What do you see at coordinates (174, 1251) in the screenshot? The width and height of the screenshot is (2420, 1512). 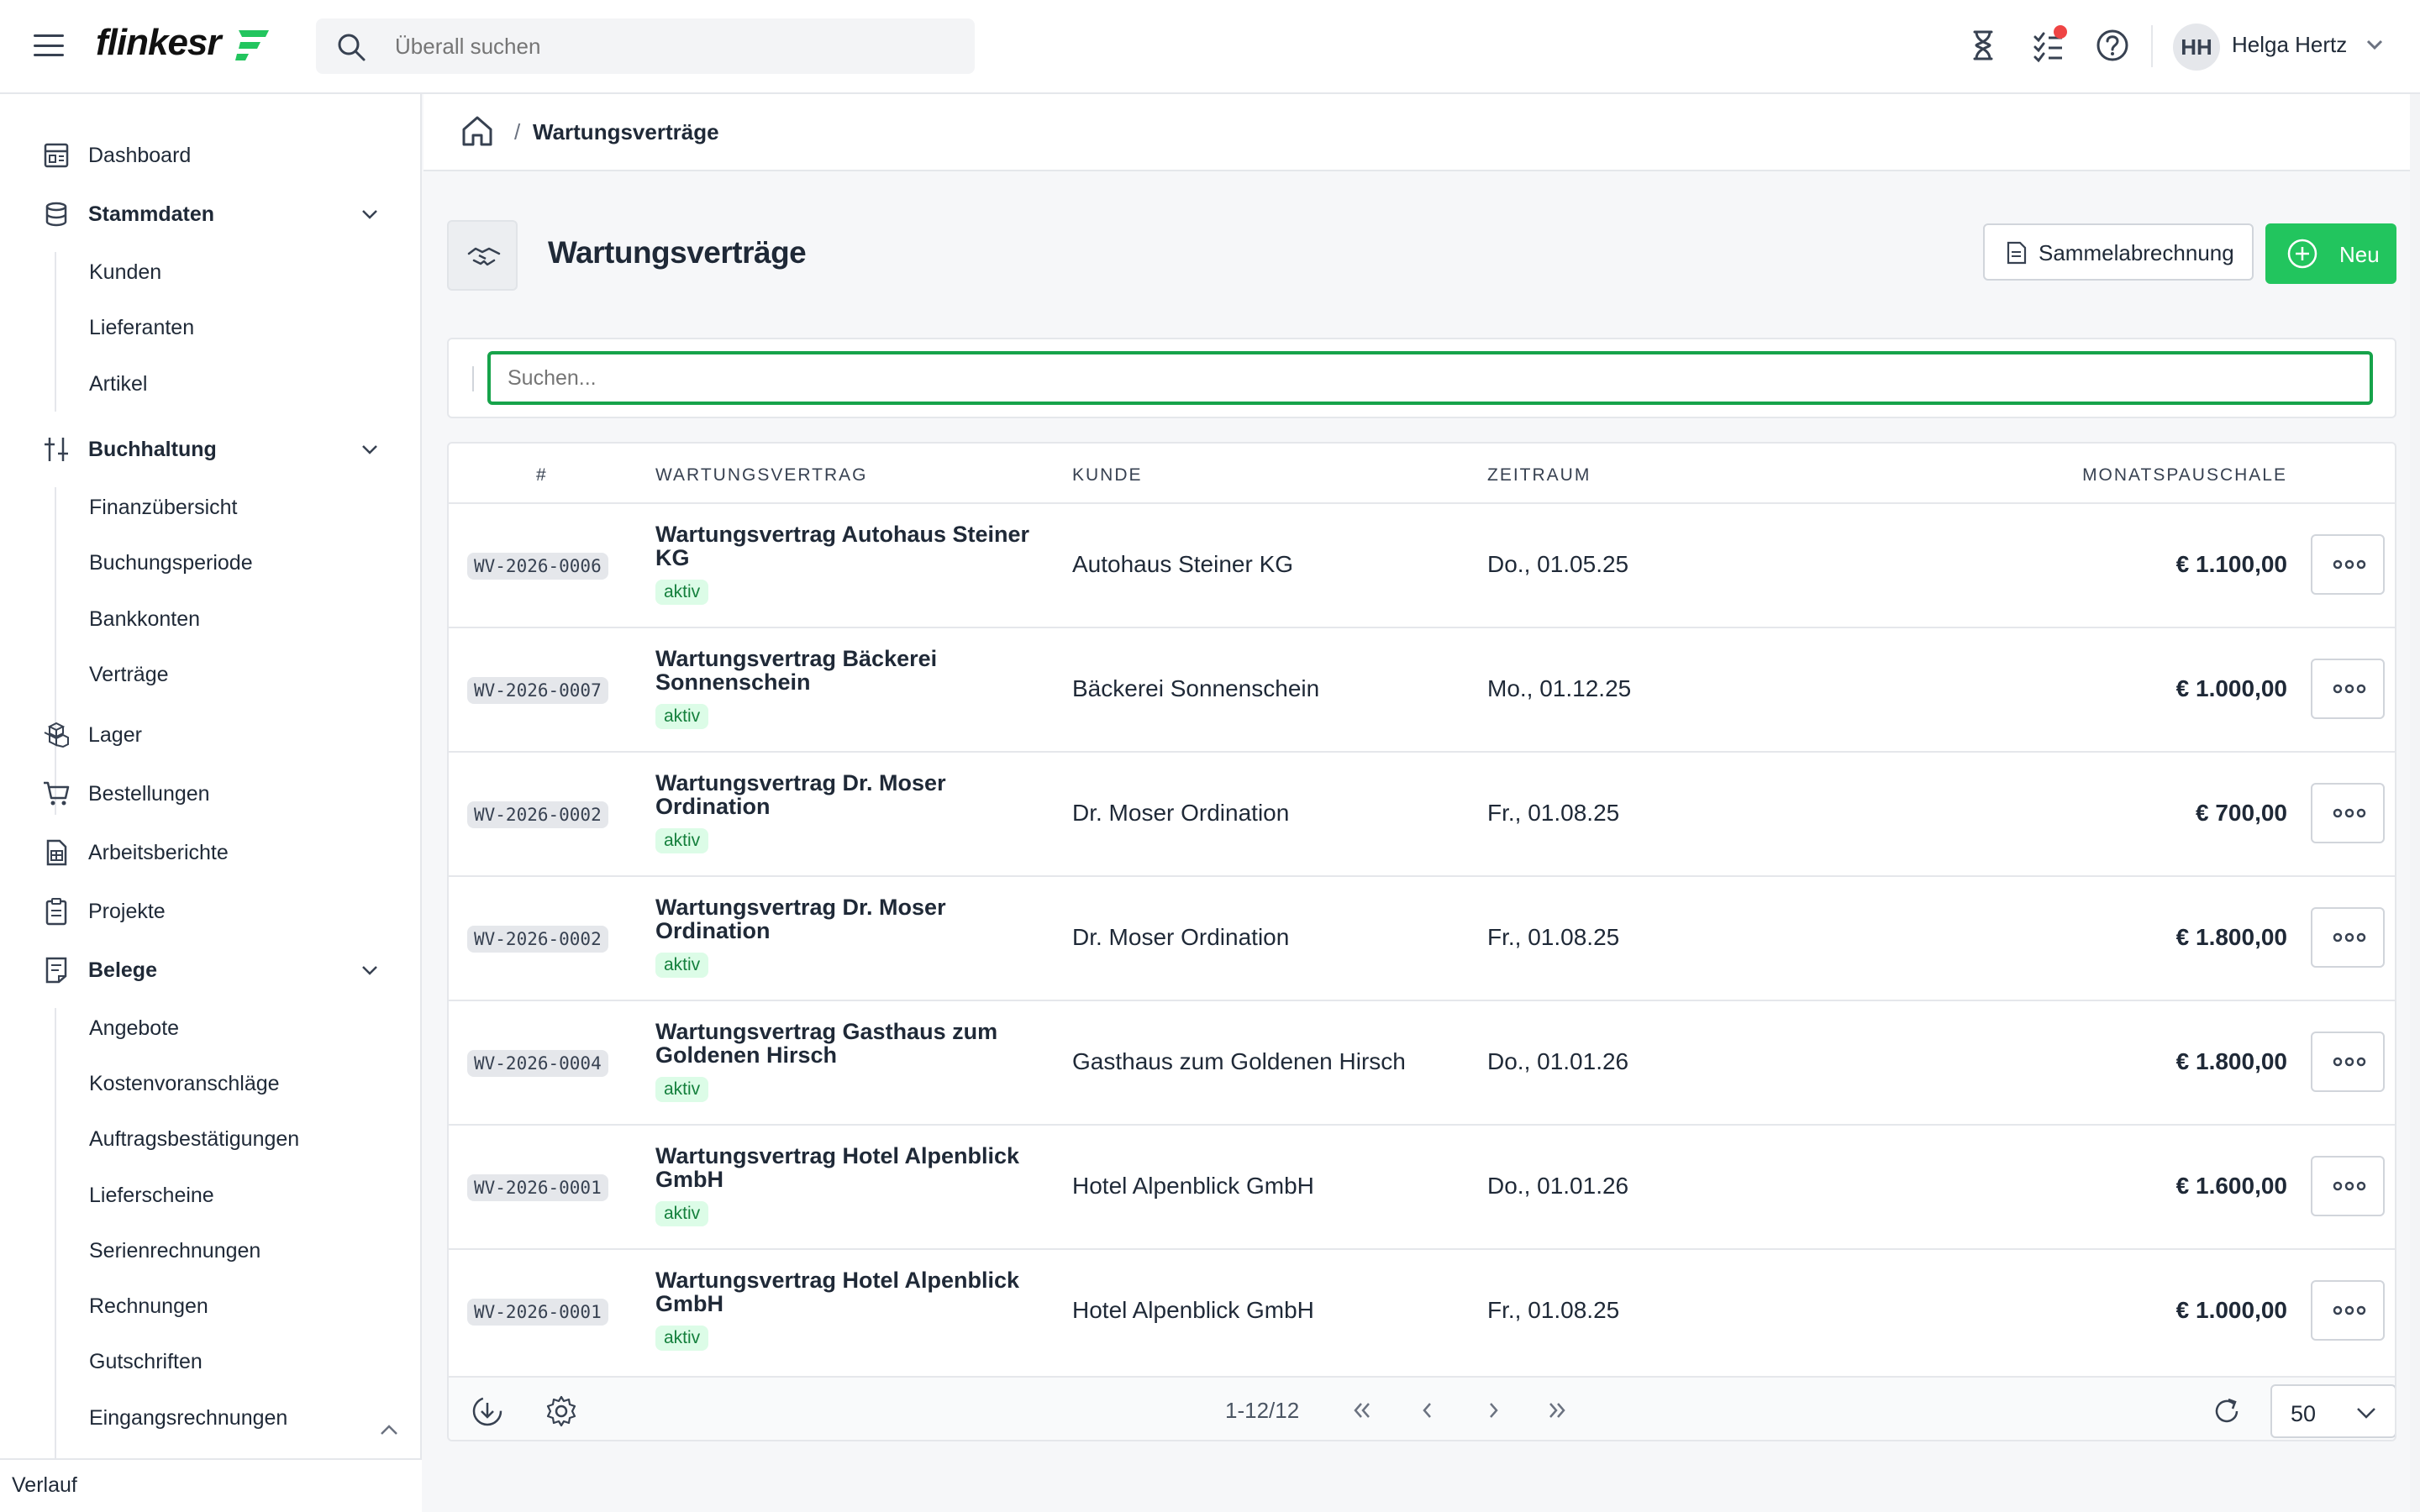 I see `sidebar-subitem-serienrechnungen: Serienrechnungen` at bounding box center [174, 1251].